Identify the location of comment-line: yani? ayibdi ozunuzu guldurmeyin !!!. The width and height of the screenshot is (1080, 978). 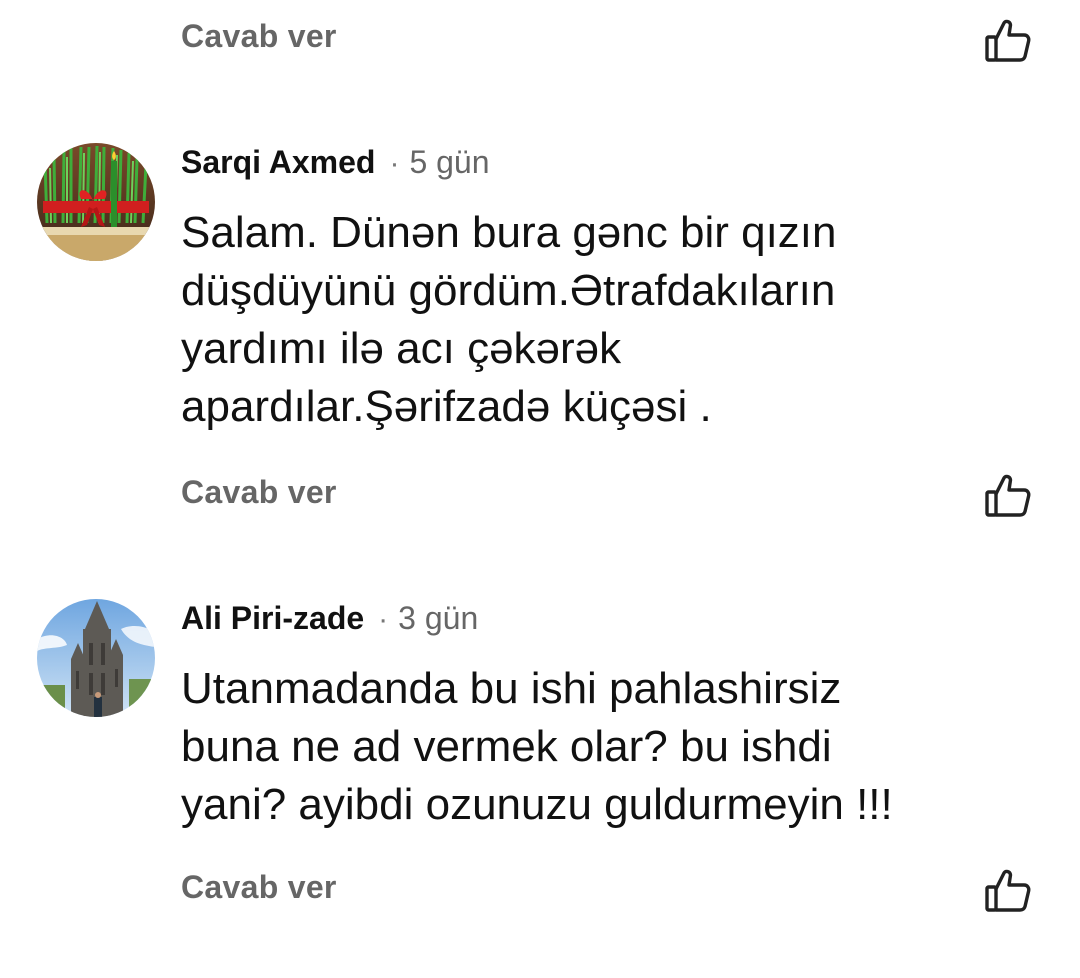
(537, 804).